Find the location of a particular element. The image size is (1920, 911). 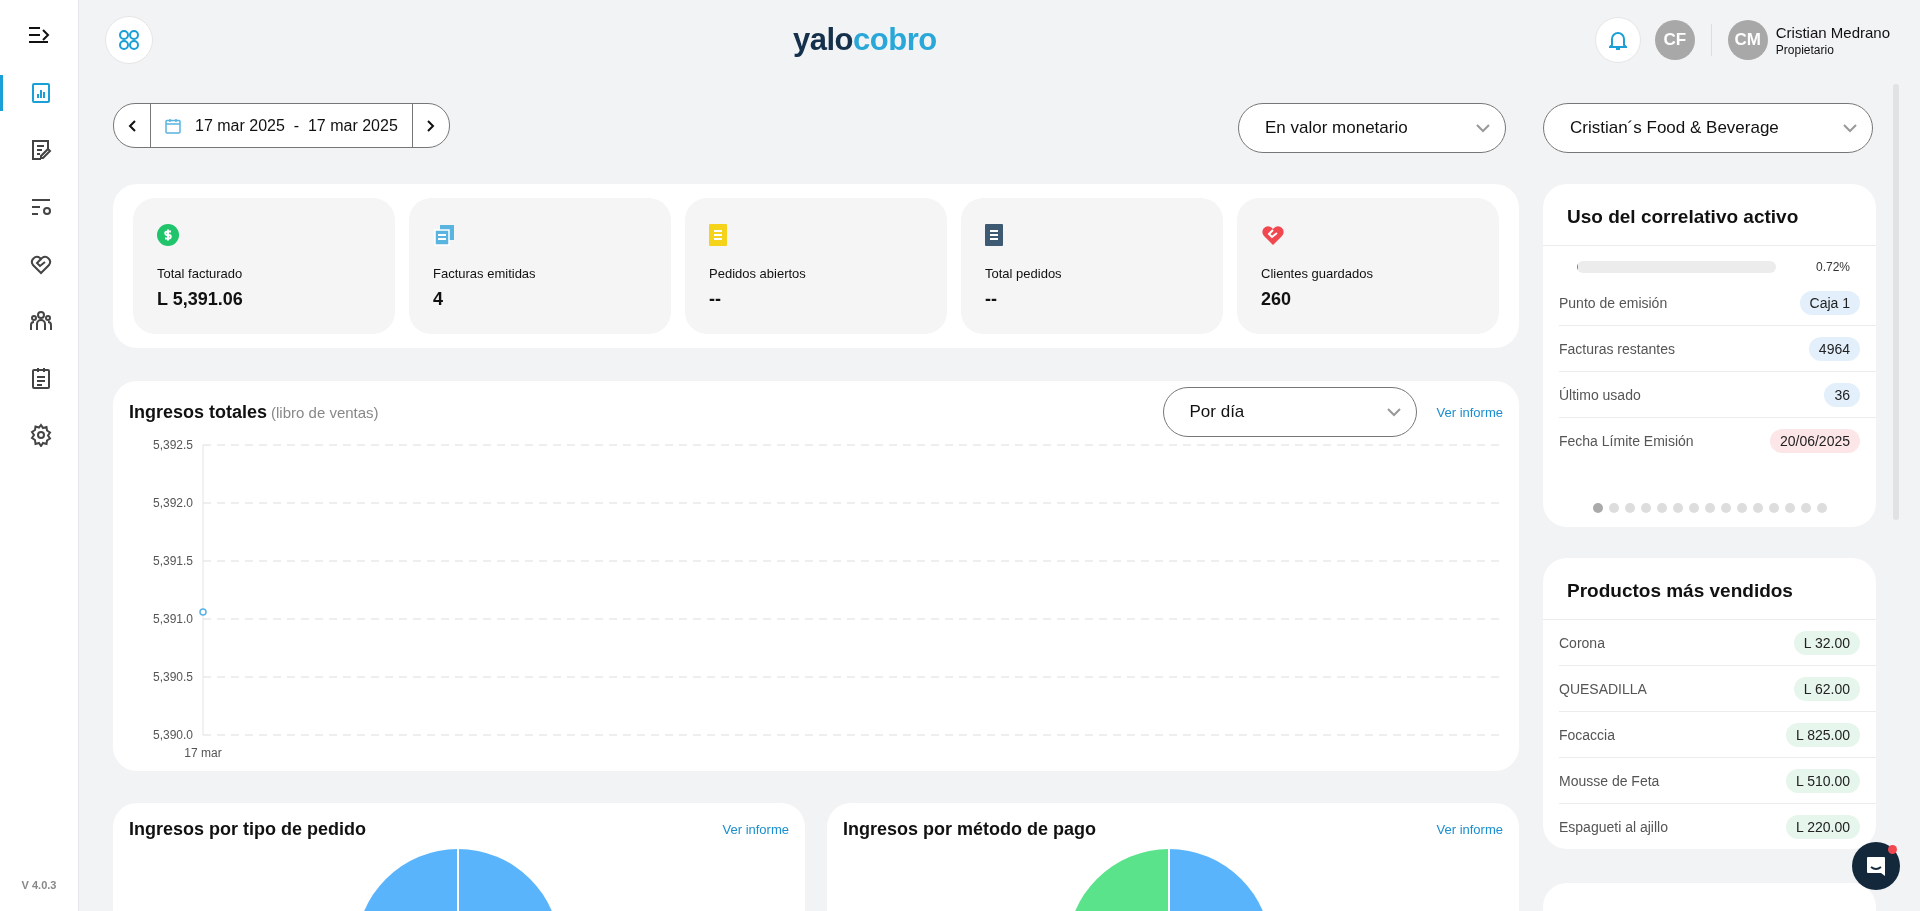

y-axis-label: 5,392.5 is located at coordinates (172, 445).